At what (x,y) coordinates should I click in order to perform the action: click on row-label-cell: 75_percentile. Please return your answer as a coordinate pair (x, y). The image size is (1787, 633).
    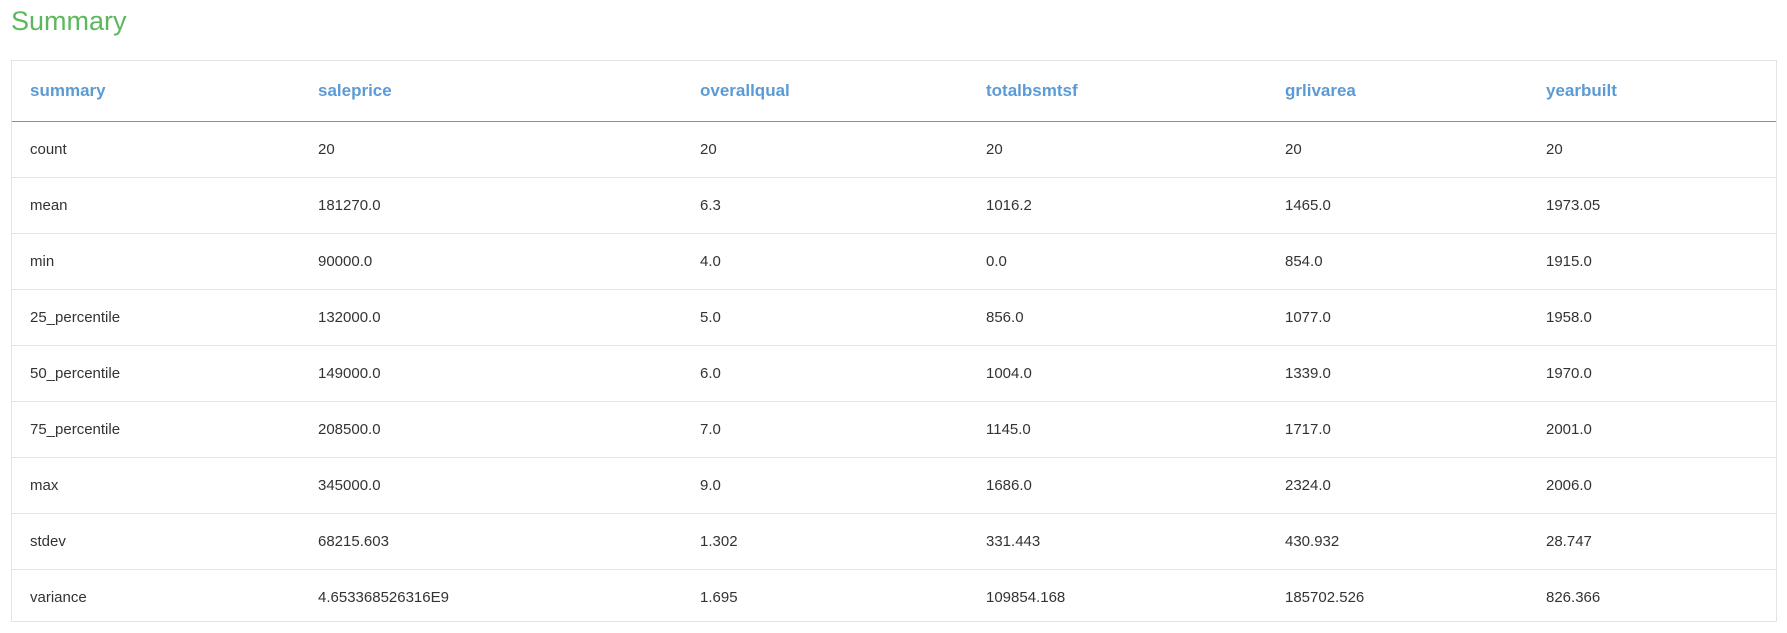
    Looking at the image, I should click on (156, 429).